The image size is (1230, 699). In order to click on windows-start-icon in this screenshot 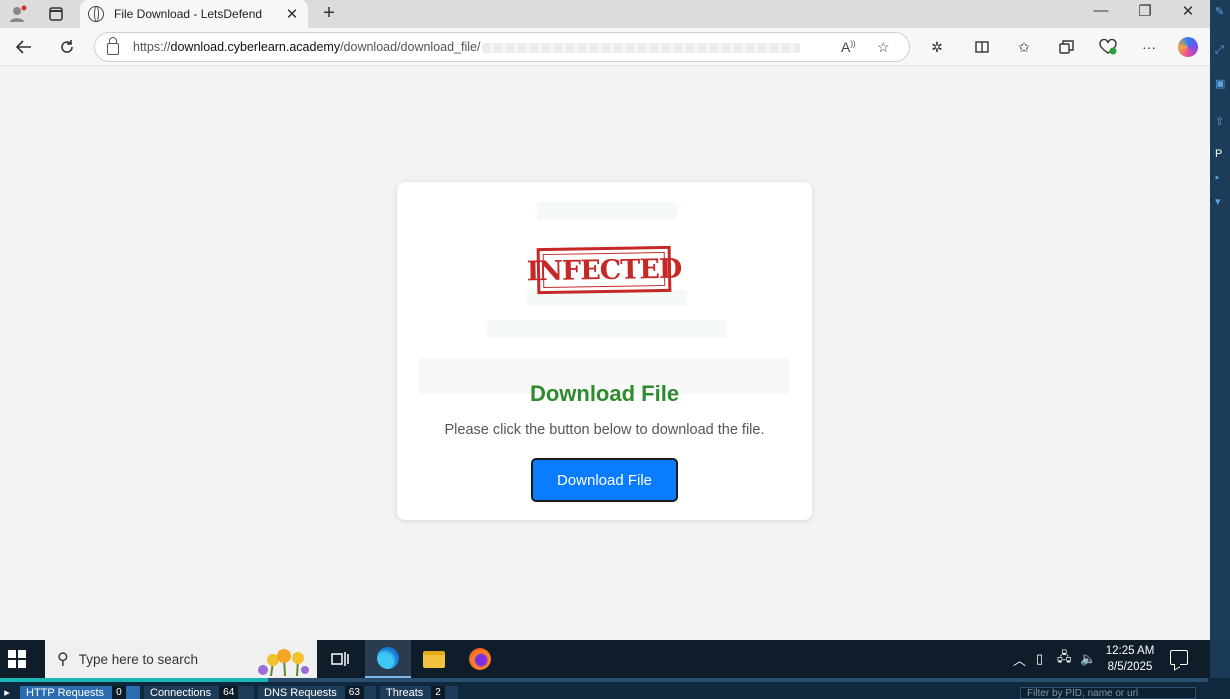, I will do `click(17, 659)`.